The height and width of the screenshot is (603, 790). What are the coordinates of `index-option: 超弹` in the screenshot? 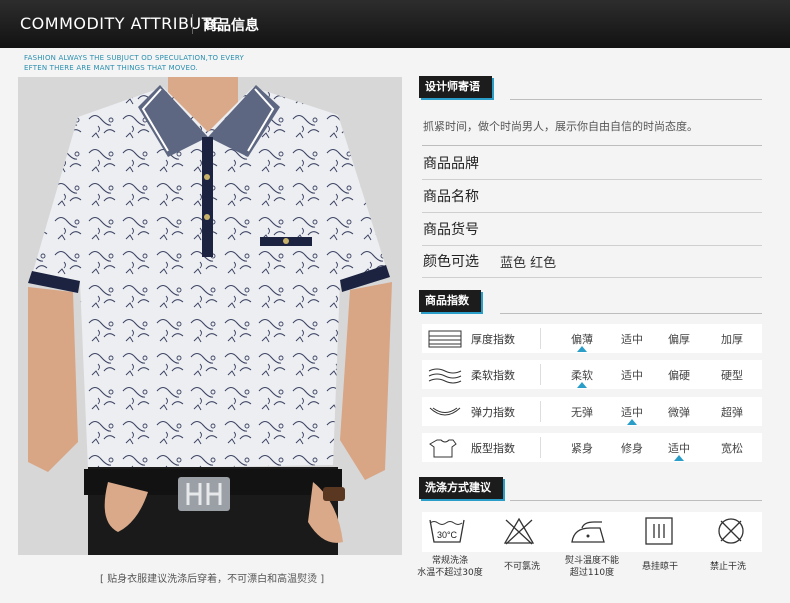 It's located at (732, 412).